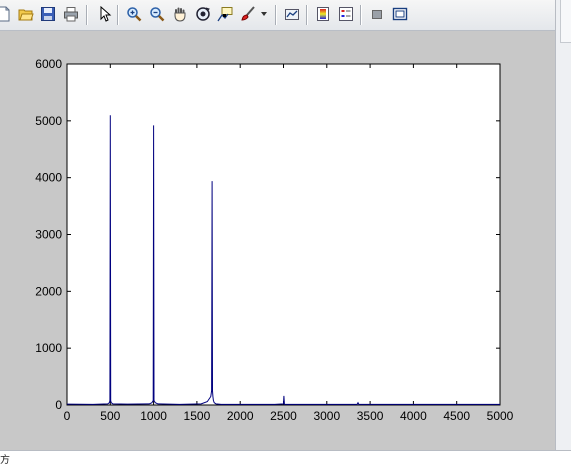 This screenshot has height=466, width=571. Describe the element at coordinates (48, 178) in the screenshot. I see `y-tick-label: 4000` at that location.